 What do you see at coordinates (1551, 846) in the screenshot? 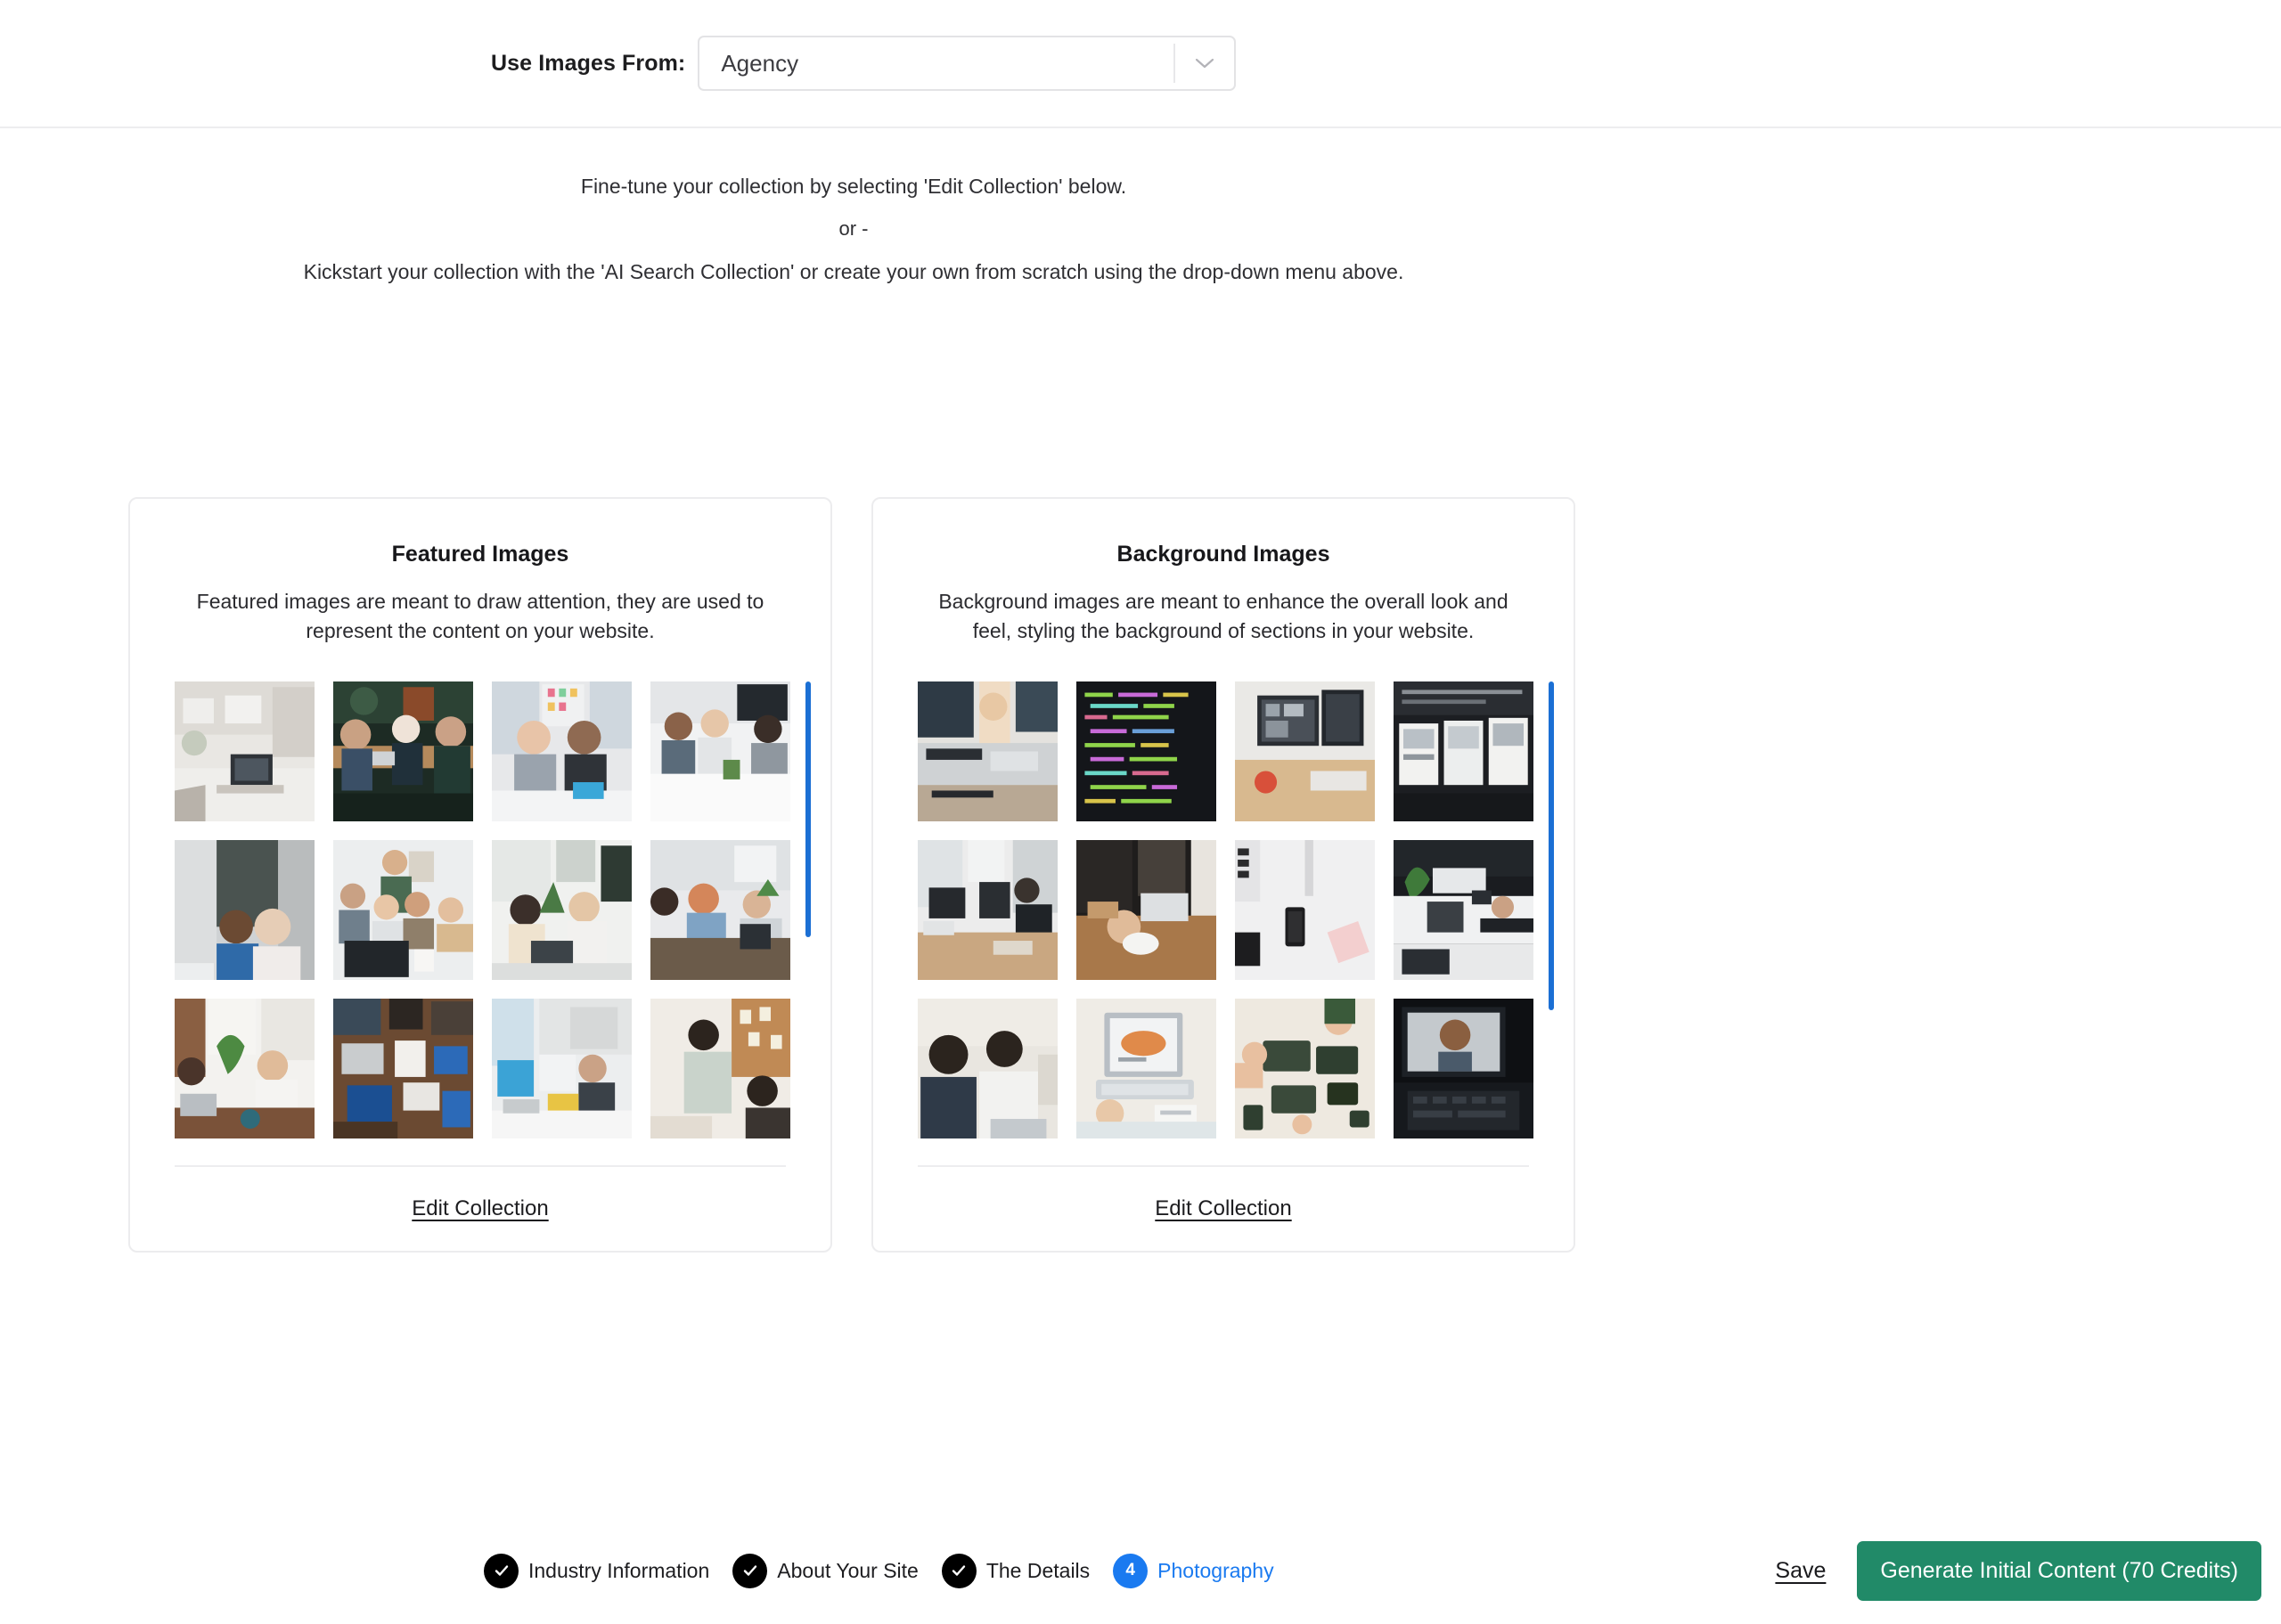
I see `background-scroll-thumb` at bounding box center [1551, 846].